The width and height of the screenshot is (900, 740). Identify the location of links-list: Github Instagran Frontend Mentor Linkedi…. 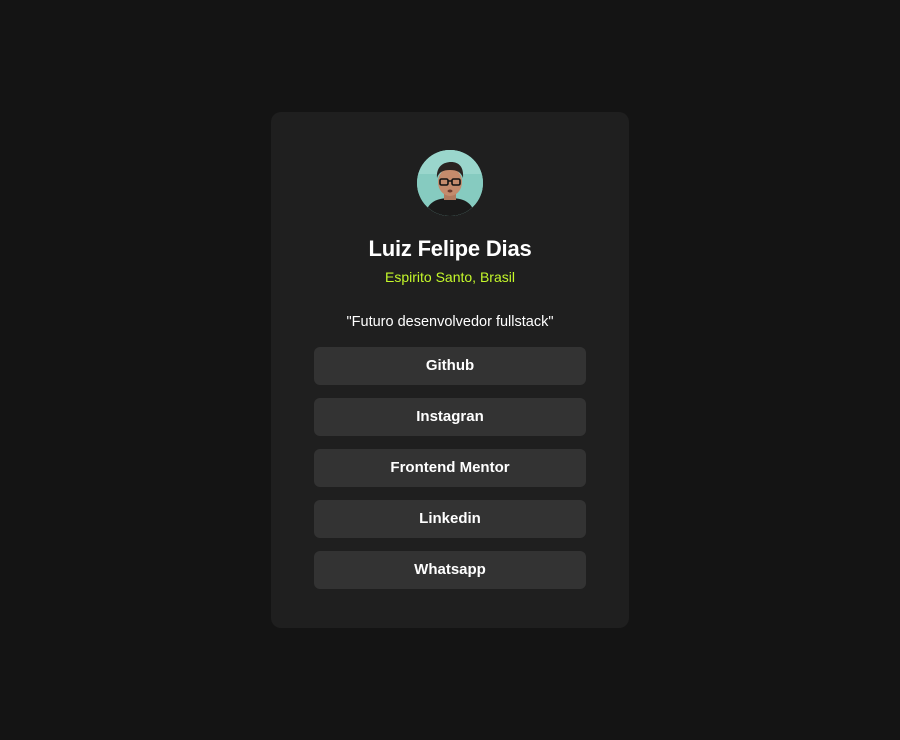
(450, 468).